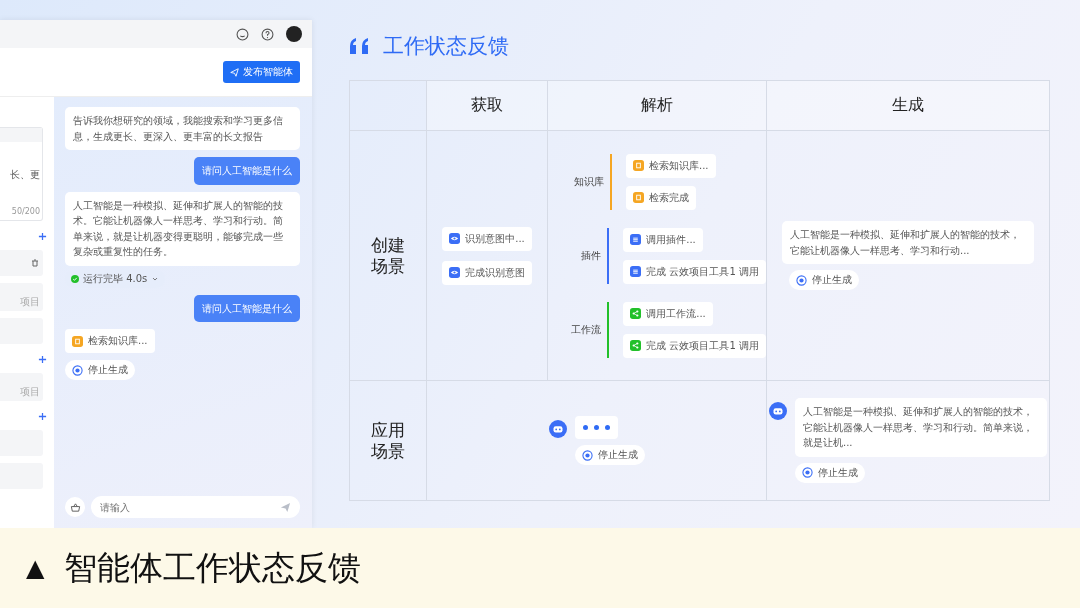 The height and width of the screenshot is (608, 1080). What do you see at coordinates (487, 106) in the screenshot?
I see `column-header: 获取` at bounding box center [487, 106].